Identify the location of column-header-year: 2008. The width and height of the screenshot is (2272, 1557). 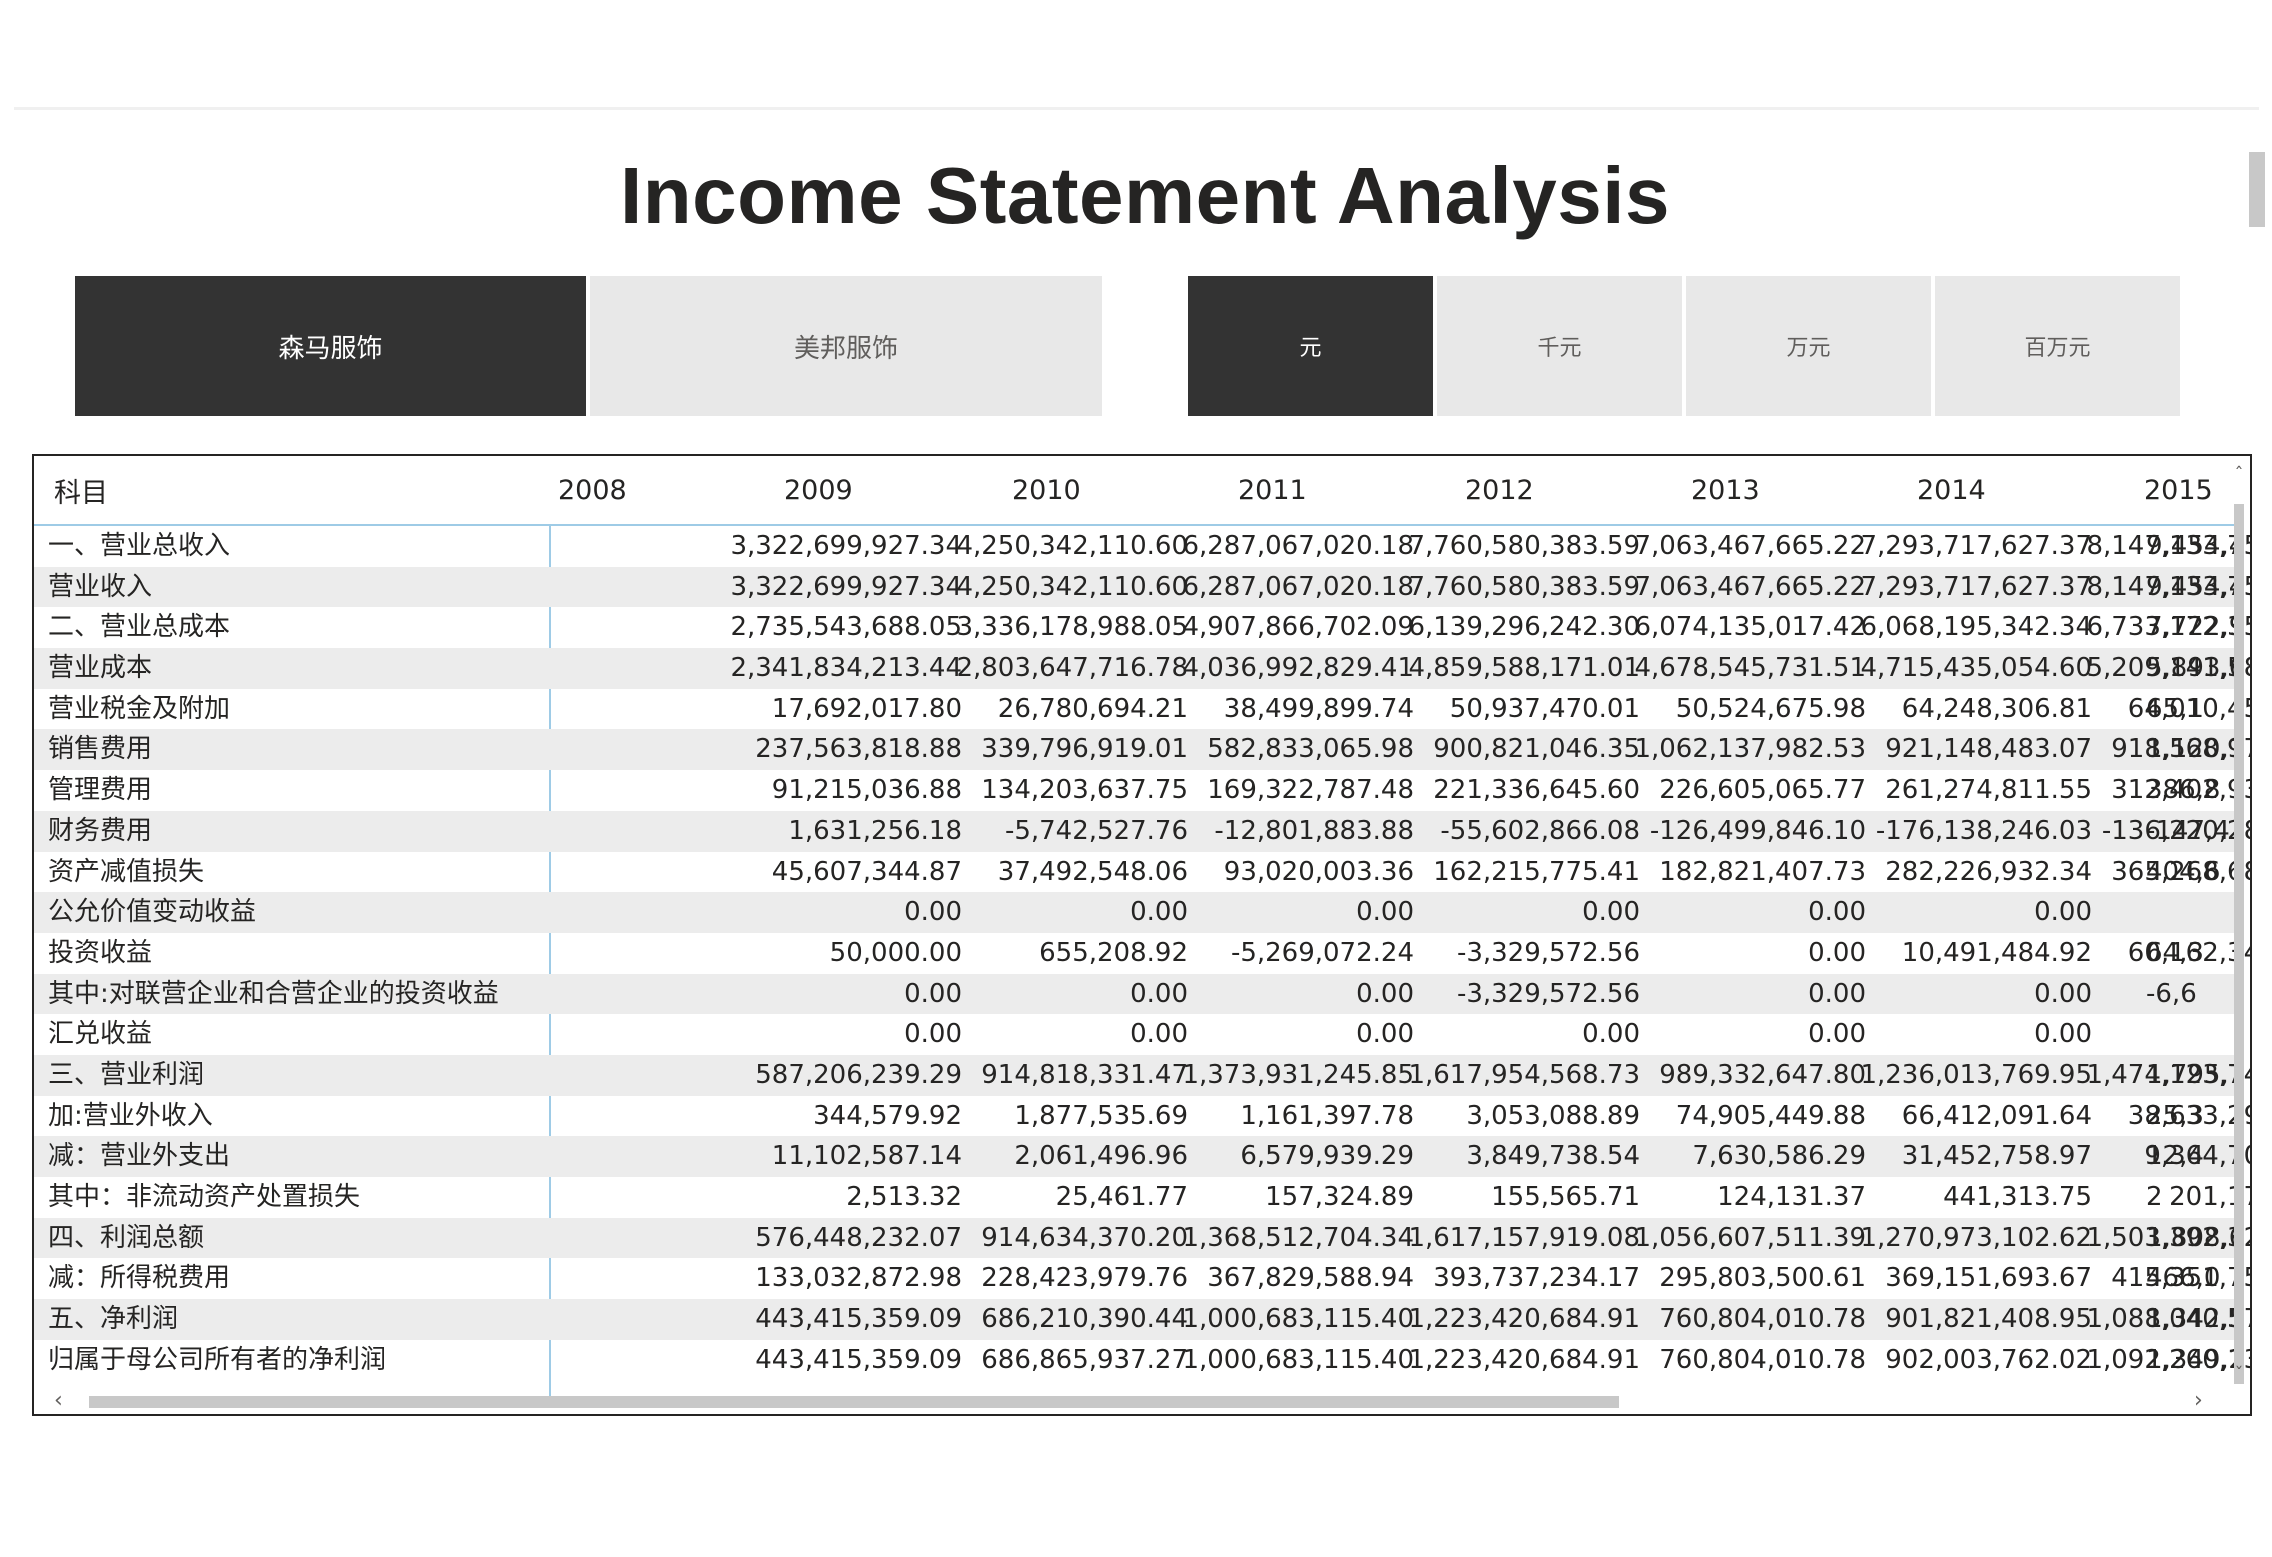
(592, 490).